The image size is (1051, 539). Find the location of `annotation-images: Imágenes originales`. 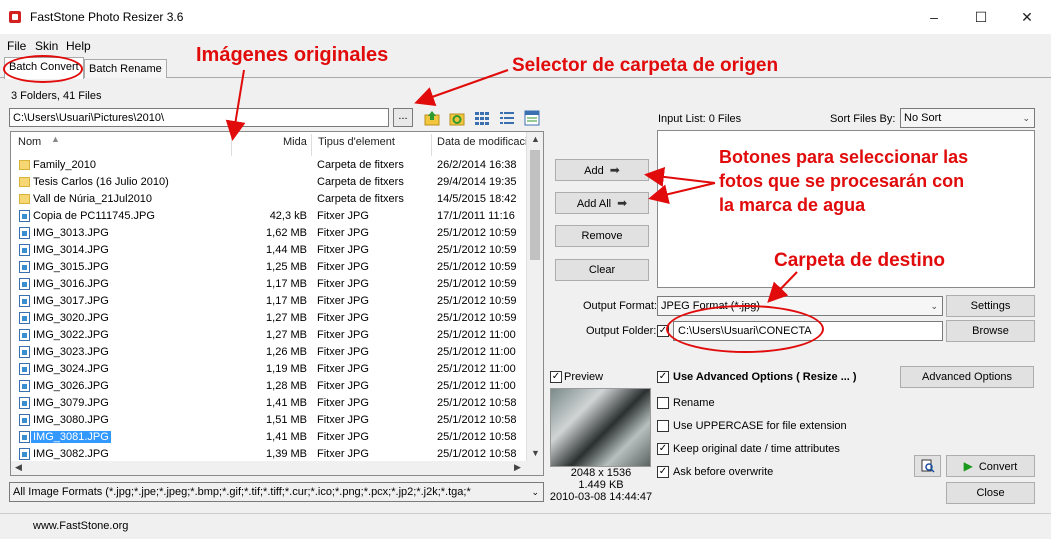

annotation-images: Imágenes originales is located at coordinates (292, 55).